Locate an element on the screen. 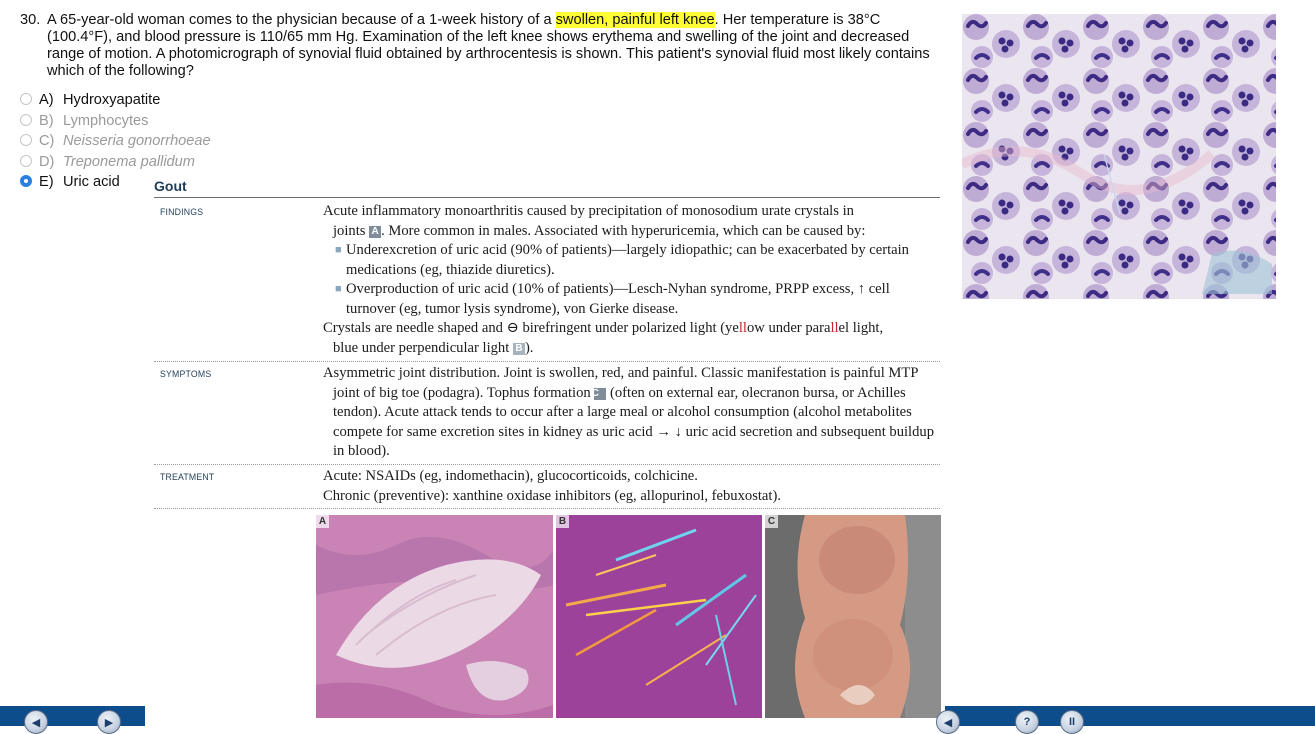  figure-ref-b: B is located at coordinates (518, 348).